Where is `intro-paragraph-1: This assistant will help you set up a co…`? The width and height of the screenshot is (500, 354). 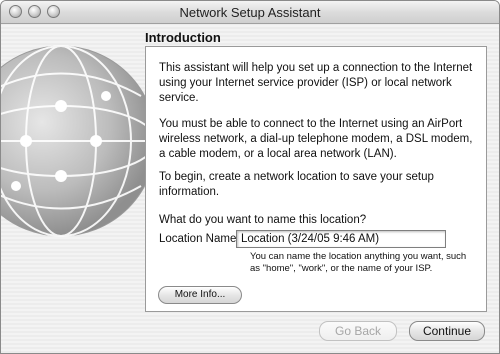
intro-paragraph-1: This assistant will help you set up a co… is located at coordinates (316, 83).